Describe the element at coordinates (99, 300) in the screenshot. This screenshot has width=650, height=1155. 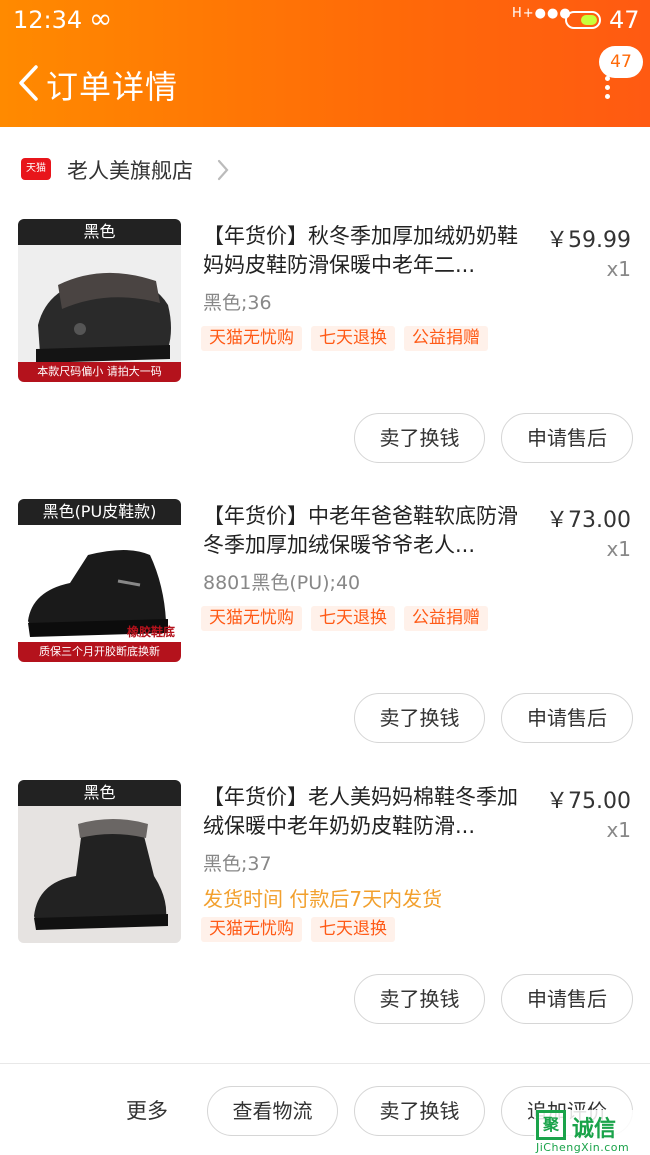
I see `product-image: 黑色 本款尺码偏小 请拍大一码` at that location.